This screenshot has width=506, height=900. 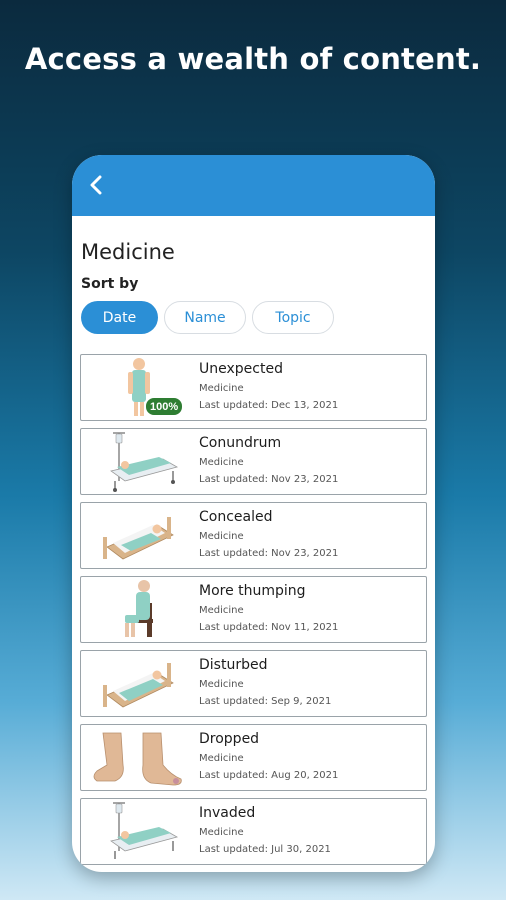 What do you see at coordinates (119, 317) in the screenshot?
I see `sort-date-button: Date` at bounding box center [119, 317].